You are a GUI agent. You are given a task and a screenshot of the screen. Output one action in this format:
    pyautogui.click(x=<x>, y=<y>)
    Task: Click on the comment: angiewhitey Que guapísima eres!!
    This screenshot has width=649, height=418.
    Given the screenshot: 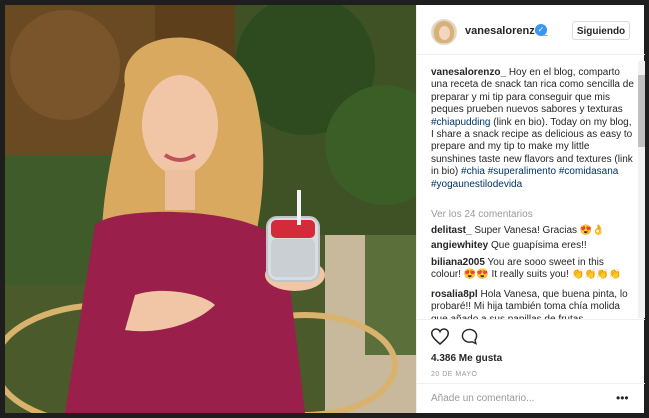 What is the action you would take?
    pyautogui.click(x=533, y=246)
    